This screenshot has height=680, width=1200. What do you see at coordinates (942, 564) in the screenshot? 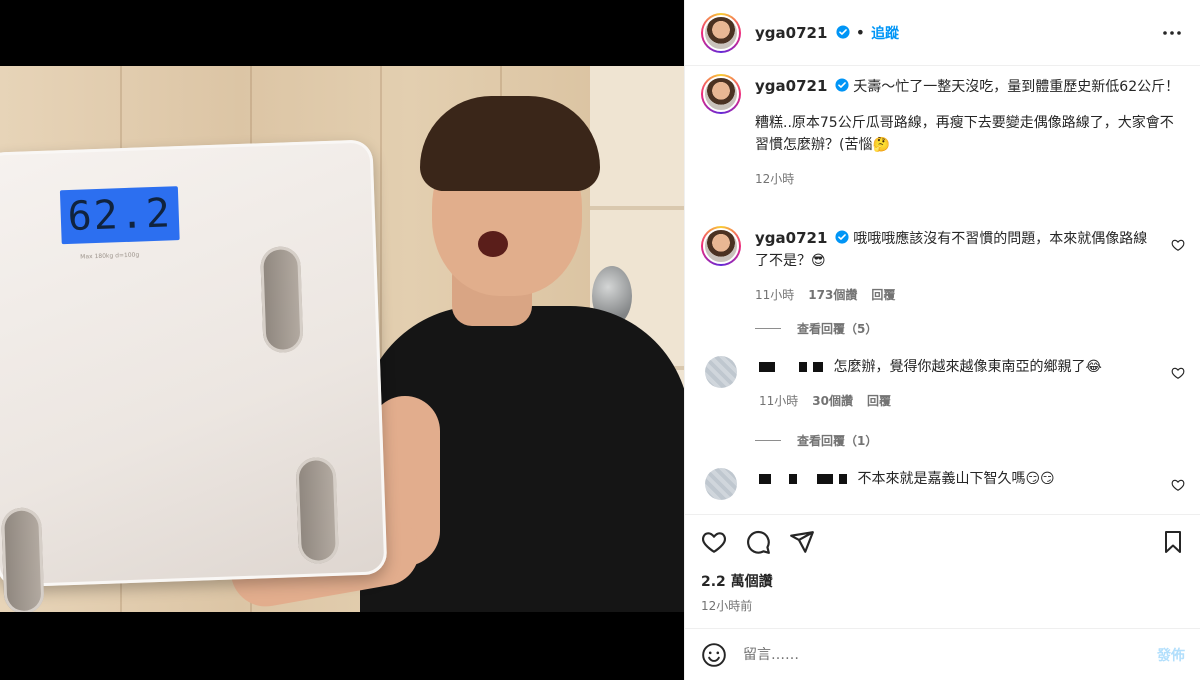
I see `post-actions: 2.2 萬個讚 12小時前` at bounding box center [942, 564].